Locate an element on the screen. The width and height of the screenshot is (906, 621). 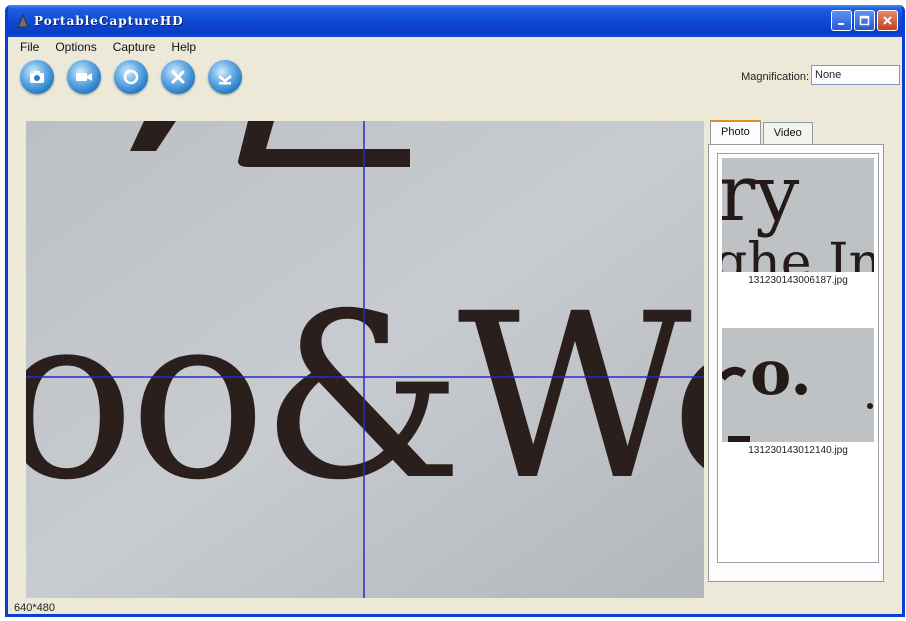
tab-video: Video is located at coordinates (787, 133).